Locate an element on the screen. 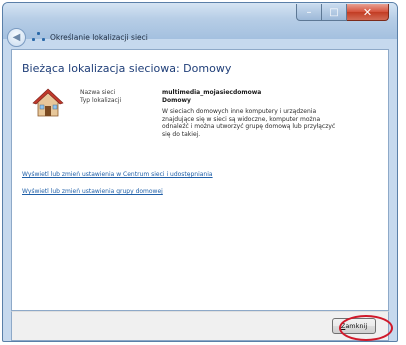  back-button: ◀ is located at coordinates (16, 37).